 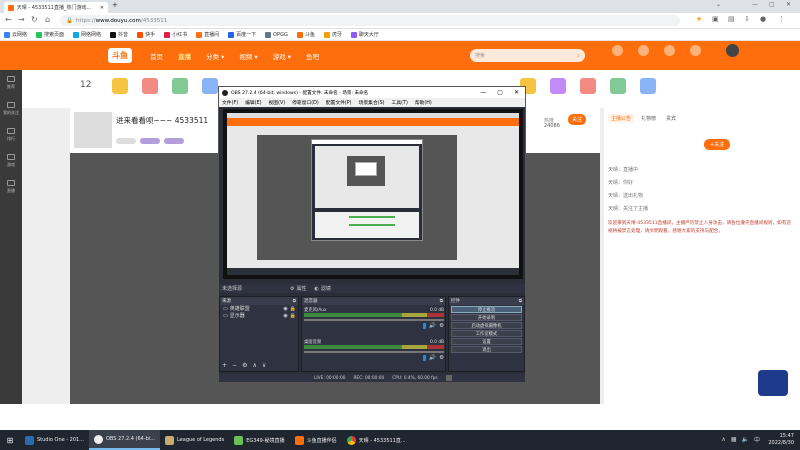 I want to click on bookmark-item: 搜索页面, so click(x=50, y=34).